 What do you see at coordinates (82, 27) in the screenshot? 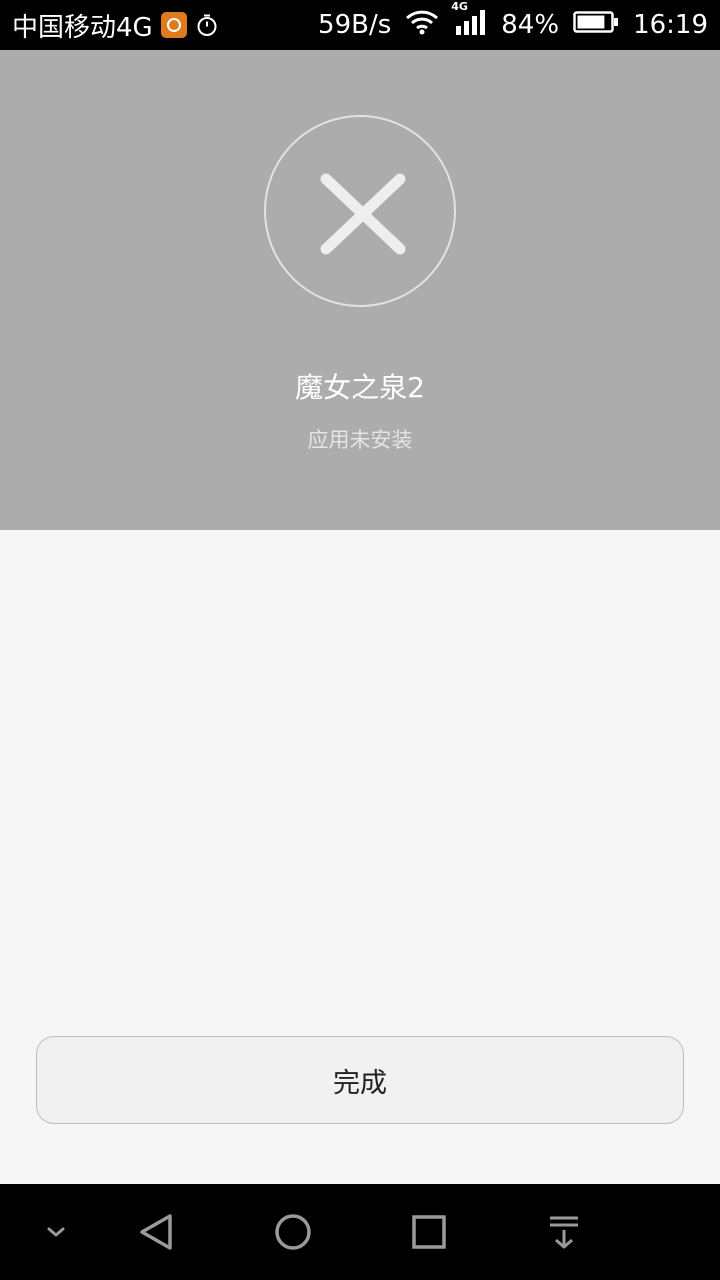
I see `carrier-label: 中国移动4G` at bounding box center [82, 27].